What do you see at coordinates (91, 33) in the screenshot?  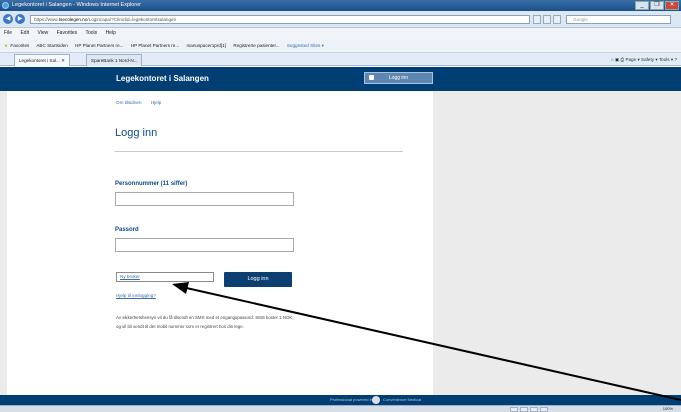 I see `menu-tools: Tools` at bounding box center [91, 33].